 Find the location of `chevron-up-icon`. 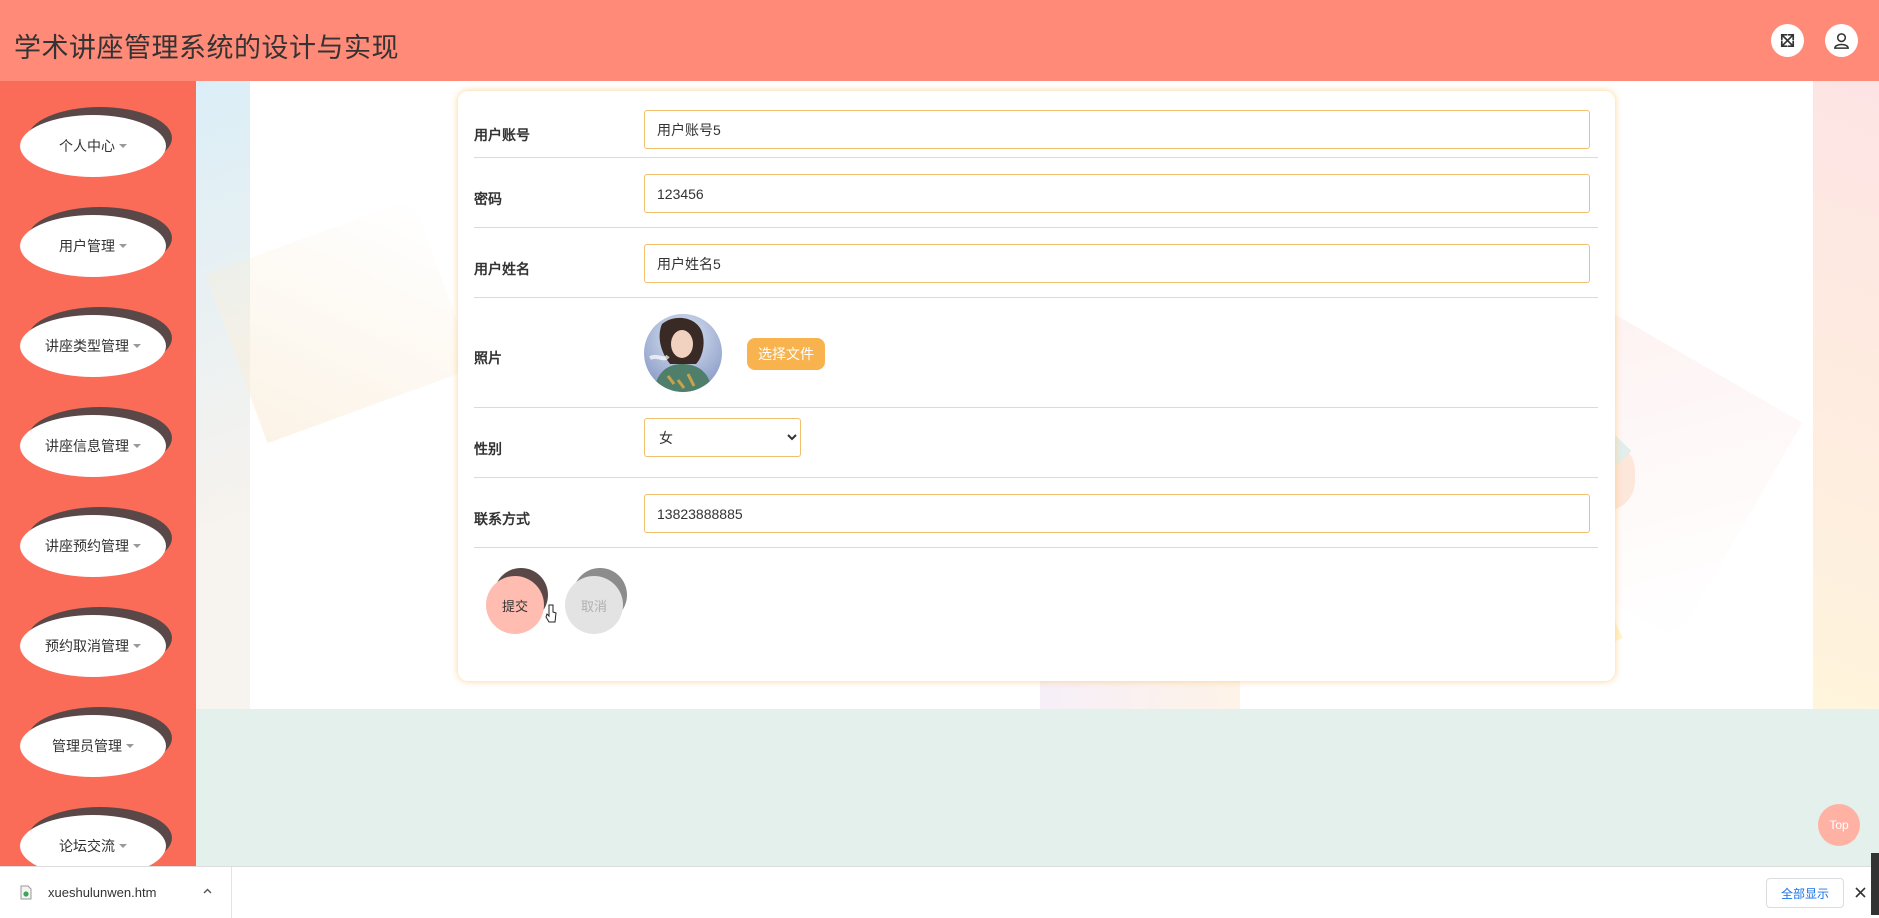

chevron-up-icon is located at coordinates (207, 891).